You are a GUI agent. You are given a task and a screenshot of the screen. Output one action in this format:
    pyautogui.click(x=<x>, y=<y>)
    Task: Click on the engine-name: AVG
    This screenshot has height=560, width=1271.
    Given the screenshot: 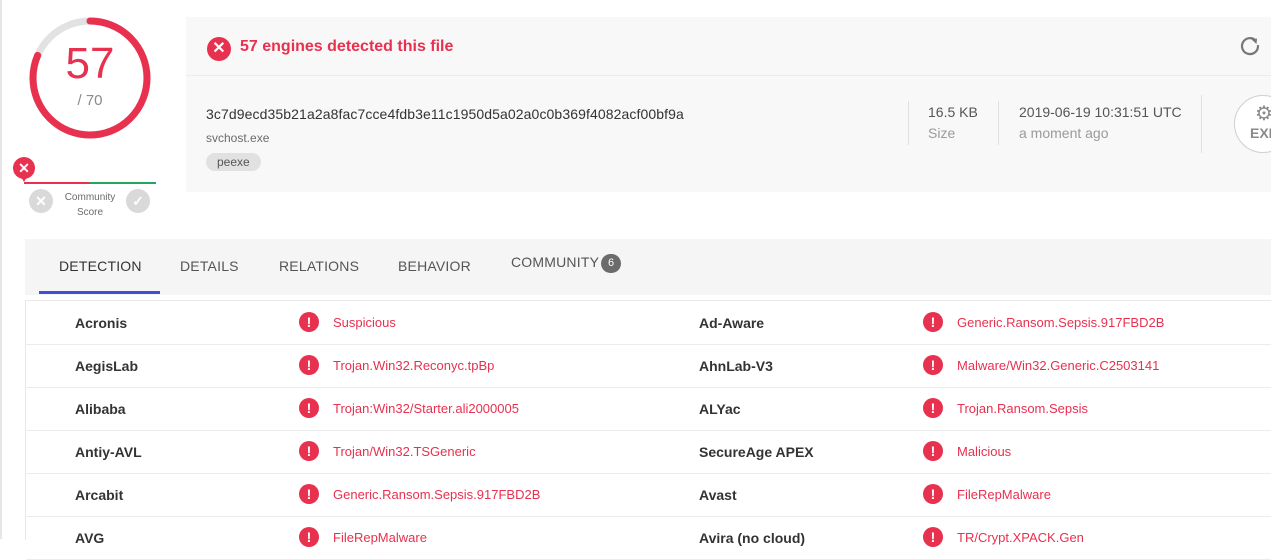 What is the action you would take?
    pyautogui.click(x=90, y=538)
    